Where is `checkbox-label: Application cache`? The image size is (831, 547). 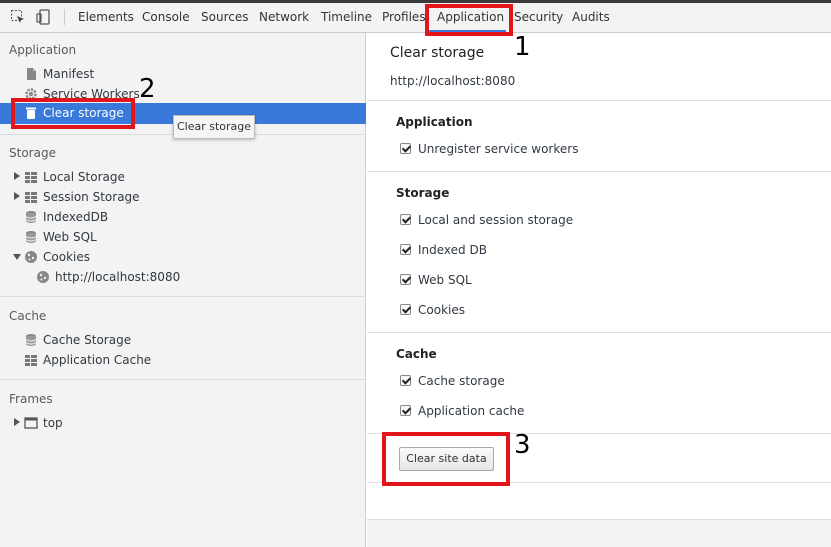 checkbox-label: Application cache is located at coordinates (471, 411).